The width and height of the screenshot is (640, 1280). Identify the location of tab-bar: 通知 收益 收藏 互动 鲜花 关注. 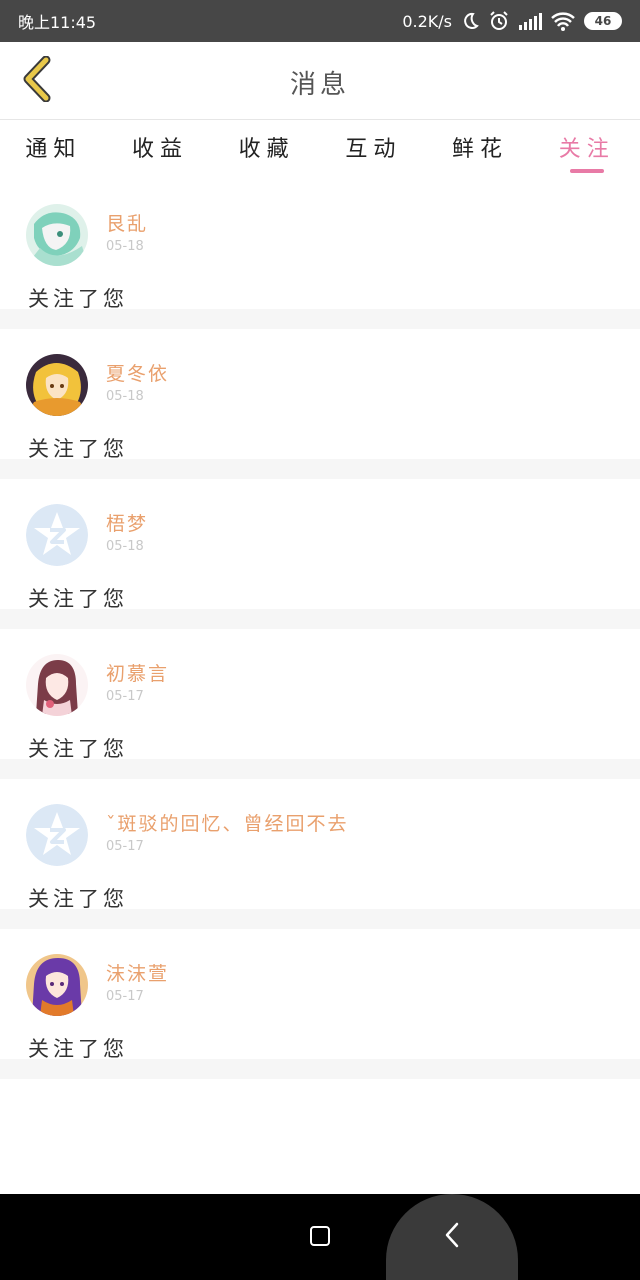
(320, 150).